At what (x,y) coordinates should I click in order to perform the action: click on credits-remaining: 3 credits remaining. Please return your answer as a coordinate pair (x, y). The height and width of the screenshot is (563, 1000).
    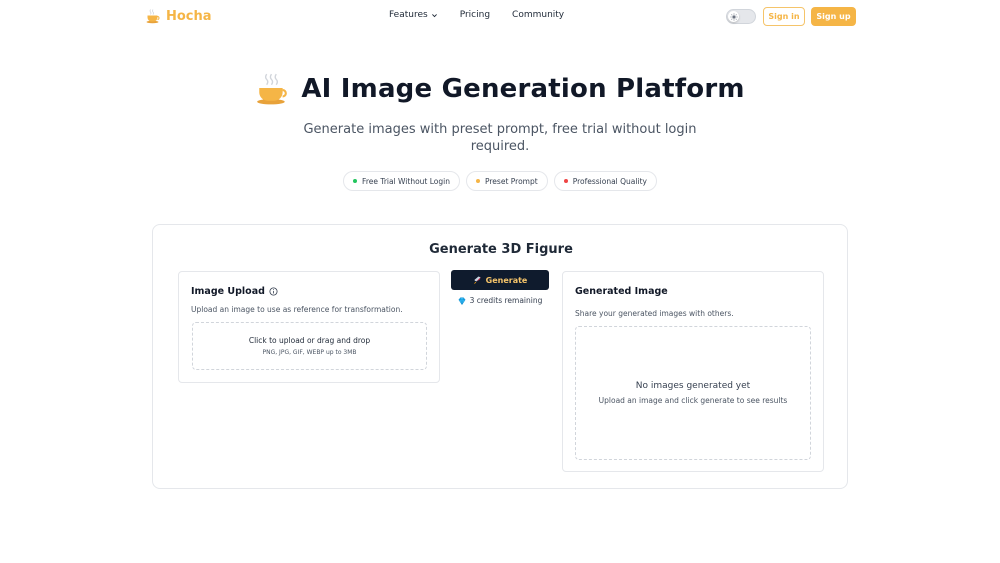
    Looking at the image, I should click on (500, 300).